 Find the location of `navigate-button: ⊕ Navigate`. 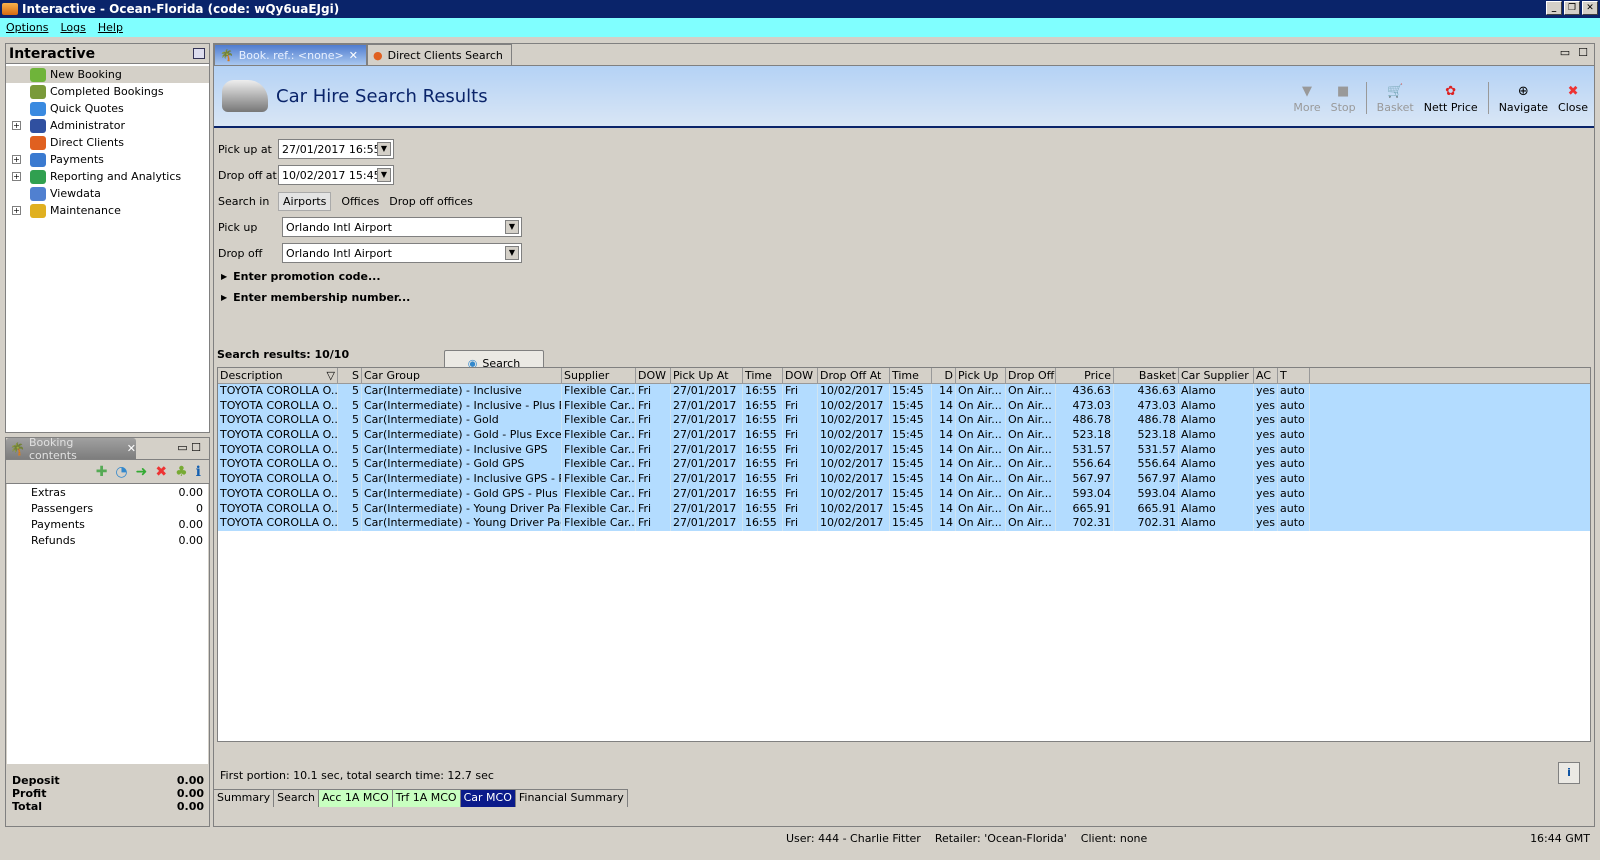

navigate-button: ⊕ Navigate is located at coordinates (1523, 99).